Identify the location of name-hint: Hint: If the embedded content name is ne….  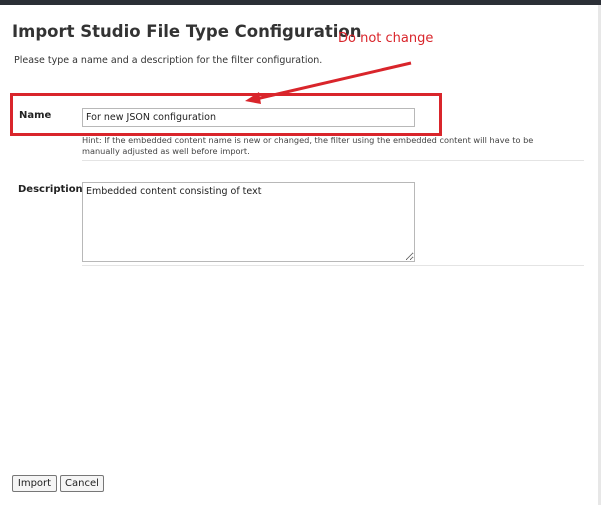
(308, 145).